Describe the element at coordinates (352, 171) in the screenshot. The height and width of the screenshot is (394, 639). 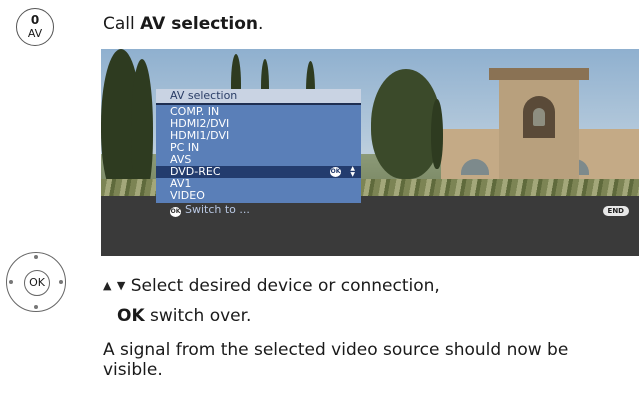
I see `up-down-arrows-icon: ▲ ▼` at that location.